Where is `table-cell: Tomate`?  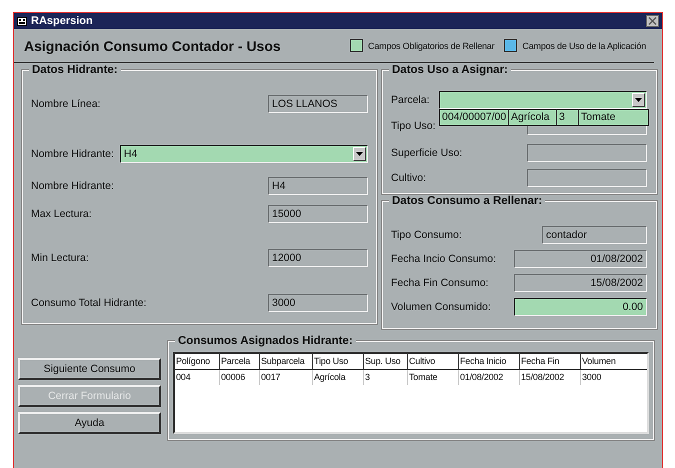 table-cell: Tomate is located at coordinates (433, 377).